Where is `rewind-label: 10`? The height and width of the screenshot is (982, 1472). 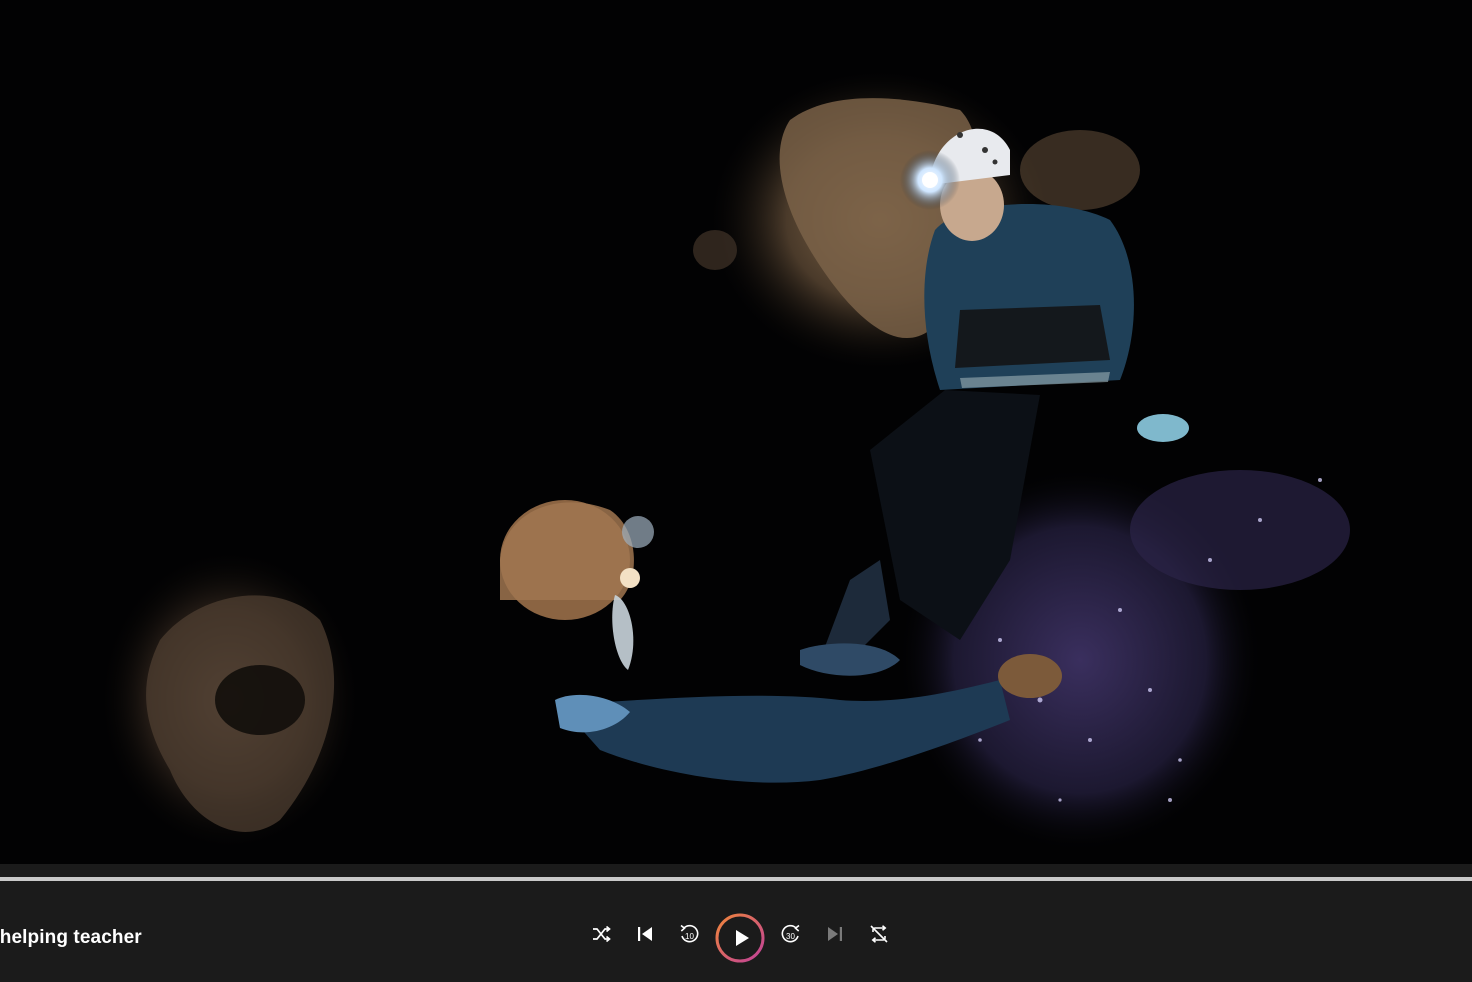 rewind-label: 10 is located at coordinates (689, 936).